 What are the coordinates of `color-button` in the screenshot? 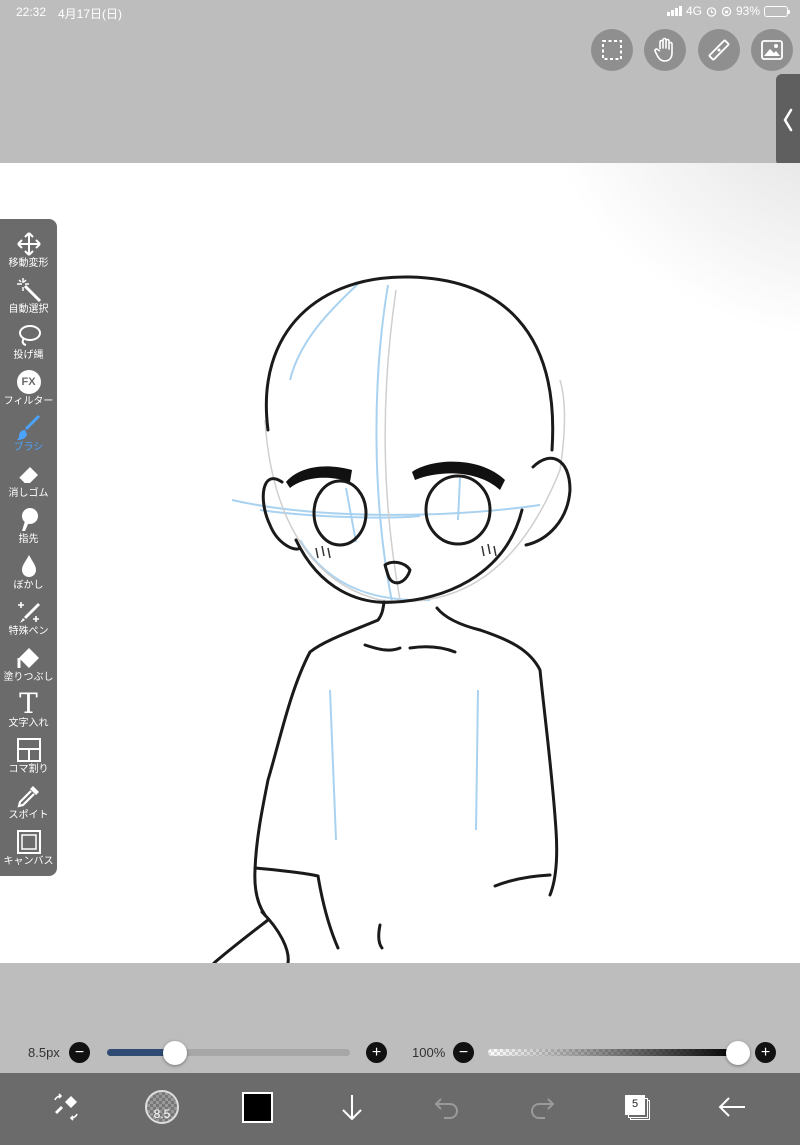 It's located at (257, 1107).